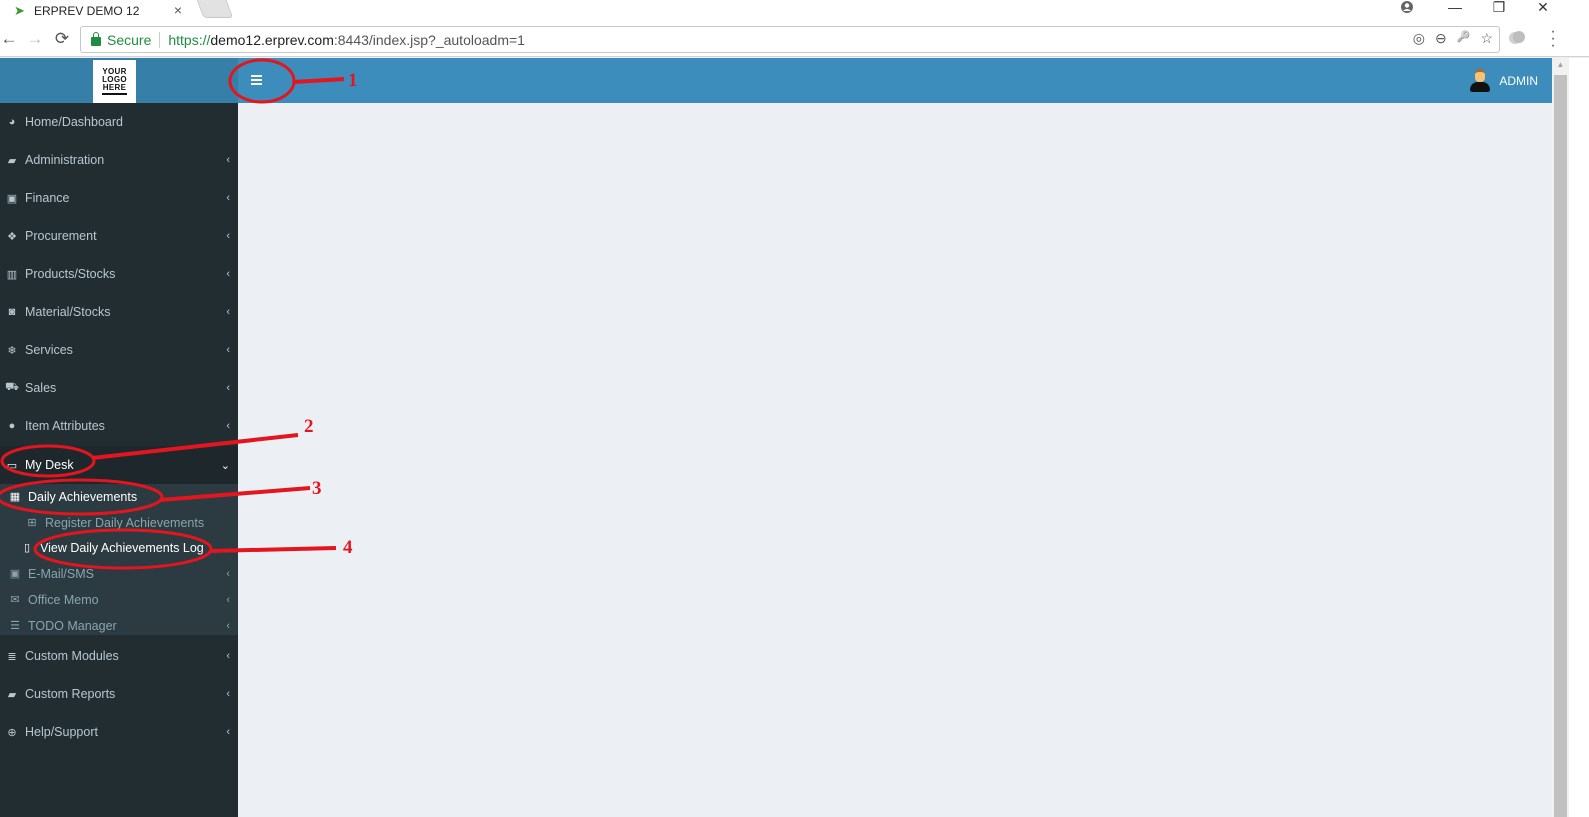 This screenshot has width=1589, height=817. Describe the element at coordinates (72, 625) in the screenshot. I see `submenu-item-label: TODO Manager` at that location.